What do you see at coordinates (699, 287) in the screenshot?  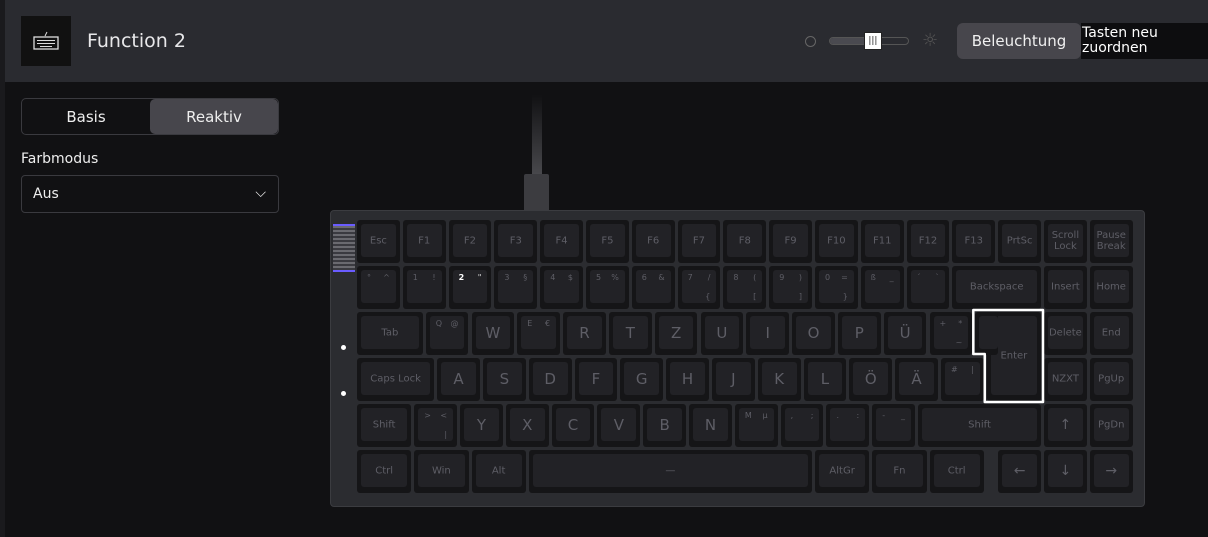 I see `key-7: 7 / {` at bounding box center [699, 287].